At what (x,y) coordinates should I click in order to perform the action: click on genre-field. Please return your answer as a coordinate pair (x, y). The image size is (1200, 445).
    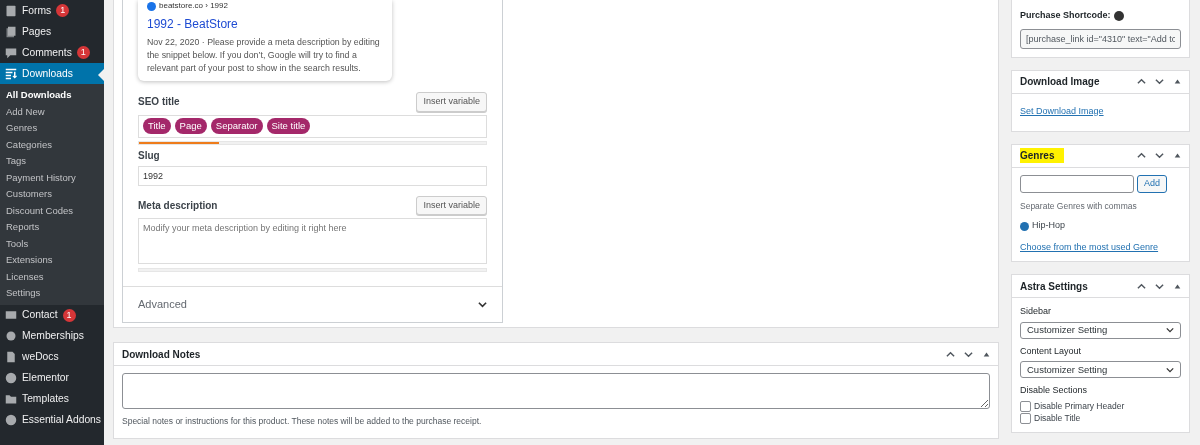
    Looking at the image, I should click on (1077, 183).